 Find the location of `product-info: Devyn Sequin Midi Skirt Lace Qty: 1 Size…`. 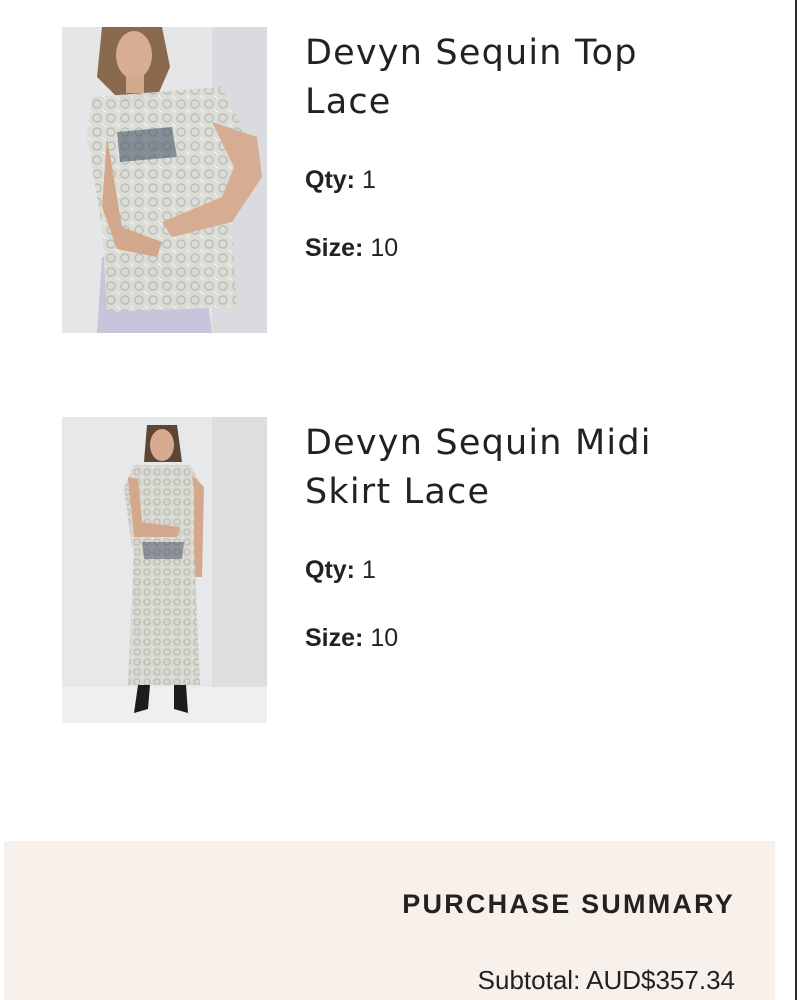

product-info: Devyn Sequin Midi Skirt Lace Qty: 1 Size… is located at coordinates (525, 535).